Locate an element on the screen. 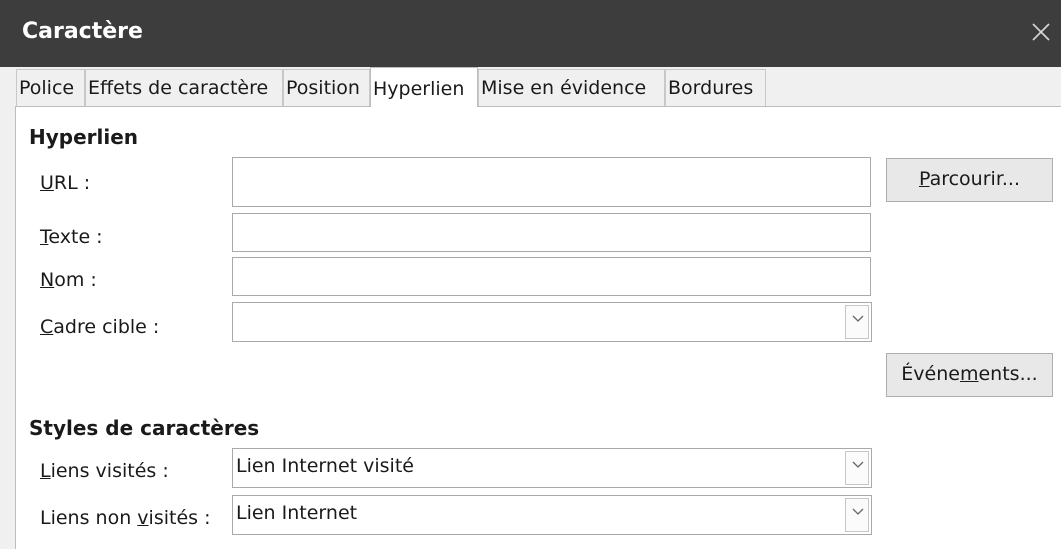  tab-label: Effets de caractère is located at coordinates (178, 88).